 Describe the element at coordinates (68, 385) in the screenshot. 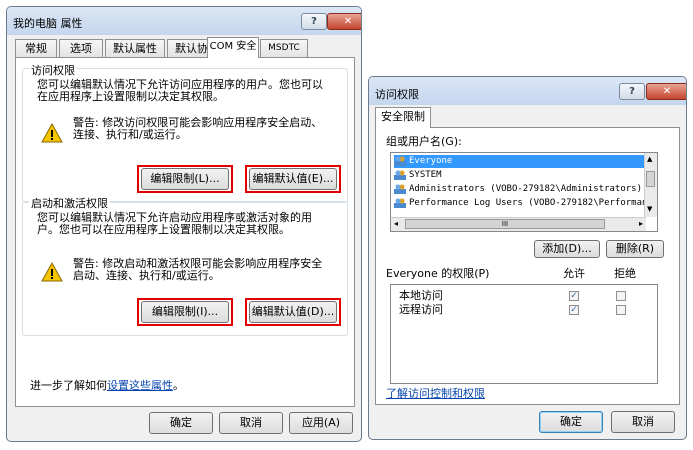

I see `learn-more-prefix: 进一步了解如何` at that location.